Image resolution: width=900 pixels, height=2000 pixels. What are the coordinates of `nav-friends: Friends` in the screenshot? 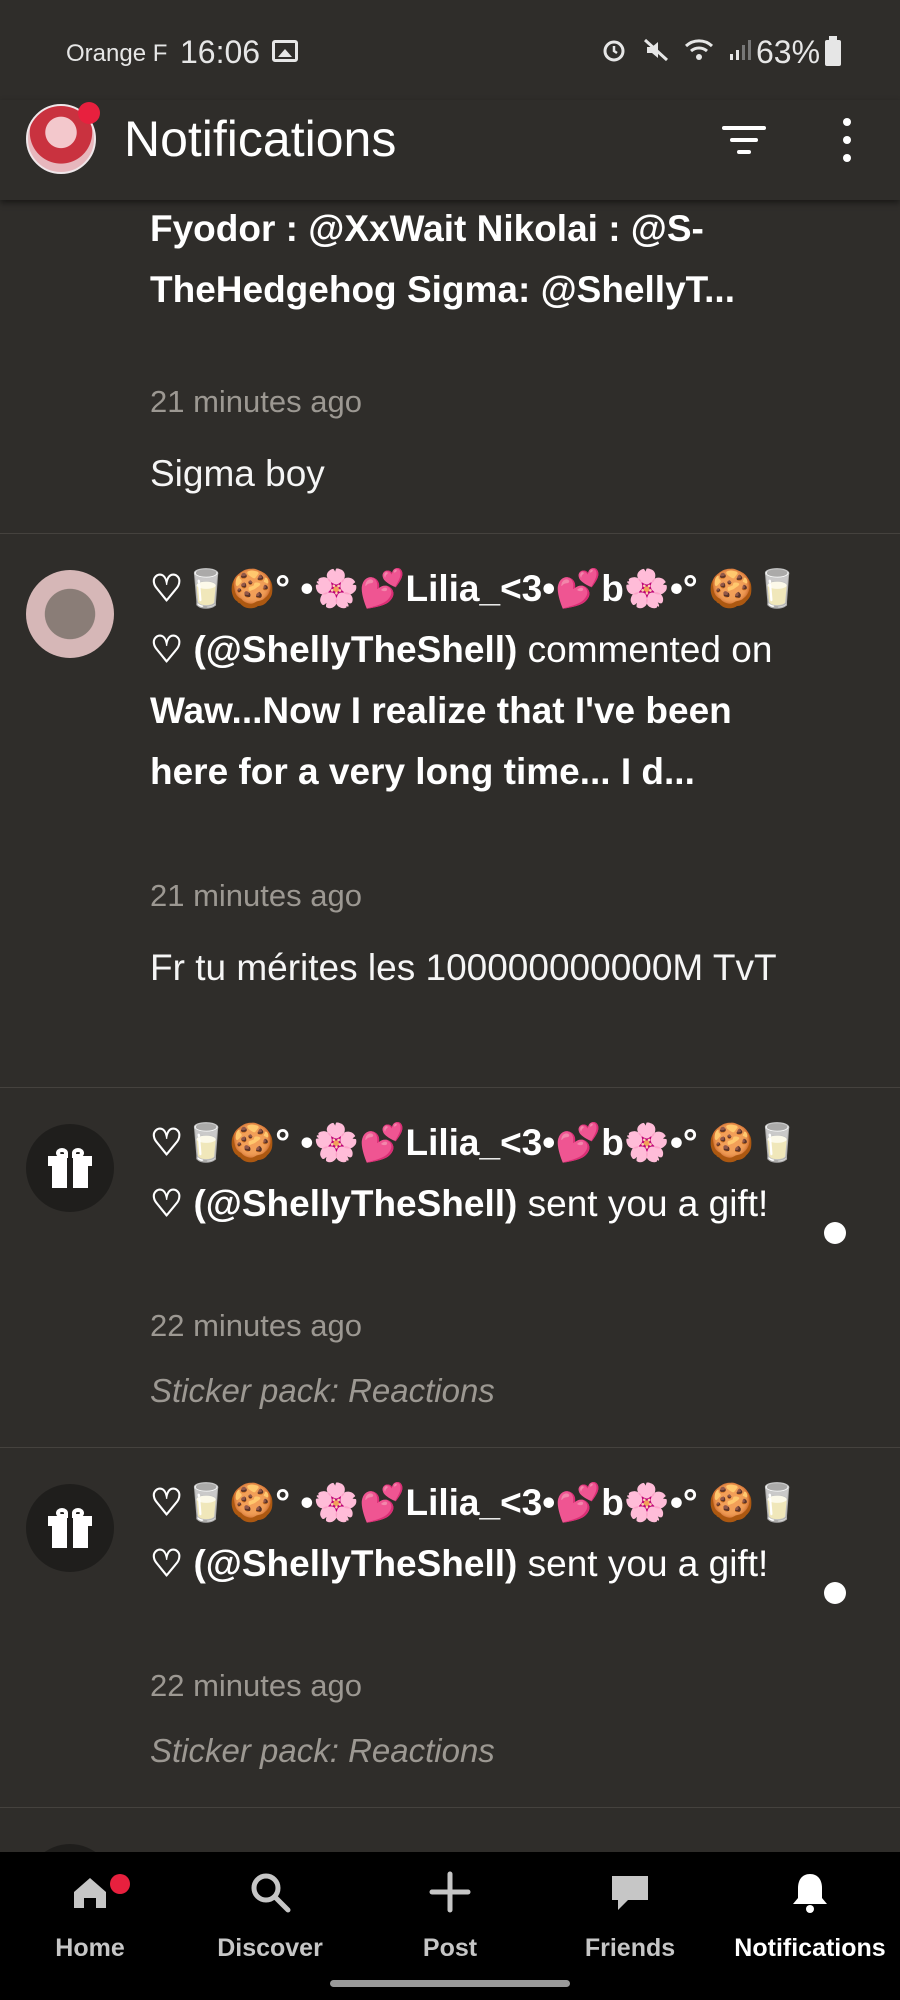 It's located at (630, 1907).